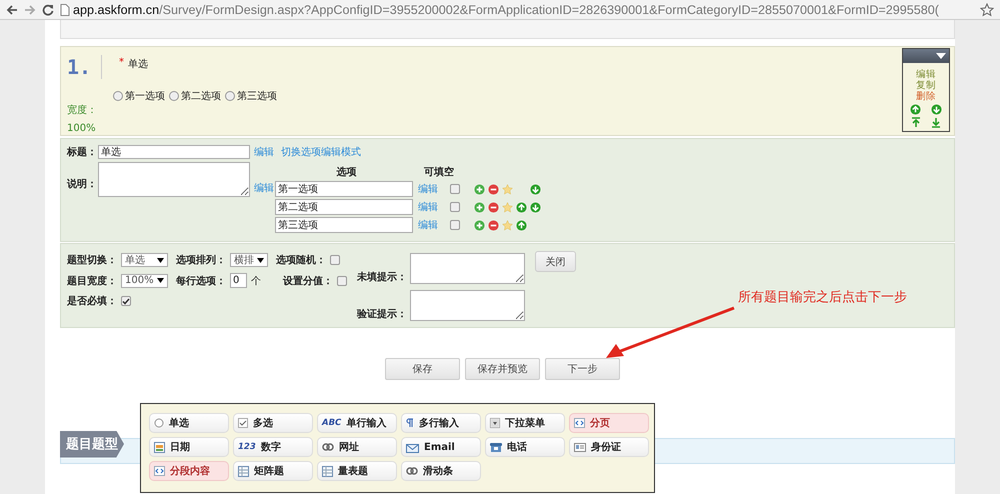 The image size is (1000, 494). Describe the element at coordinates (82, 152) in the screenshot. I see `field-label: 标题：` at that location.